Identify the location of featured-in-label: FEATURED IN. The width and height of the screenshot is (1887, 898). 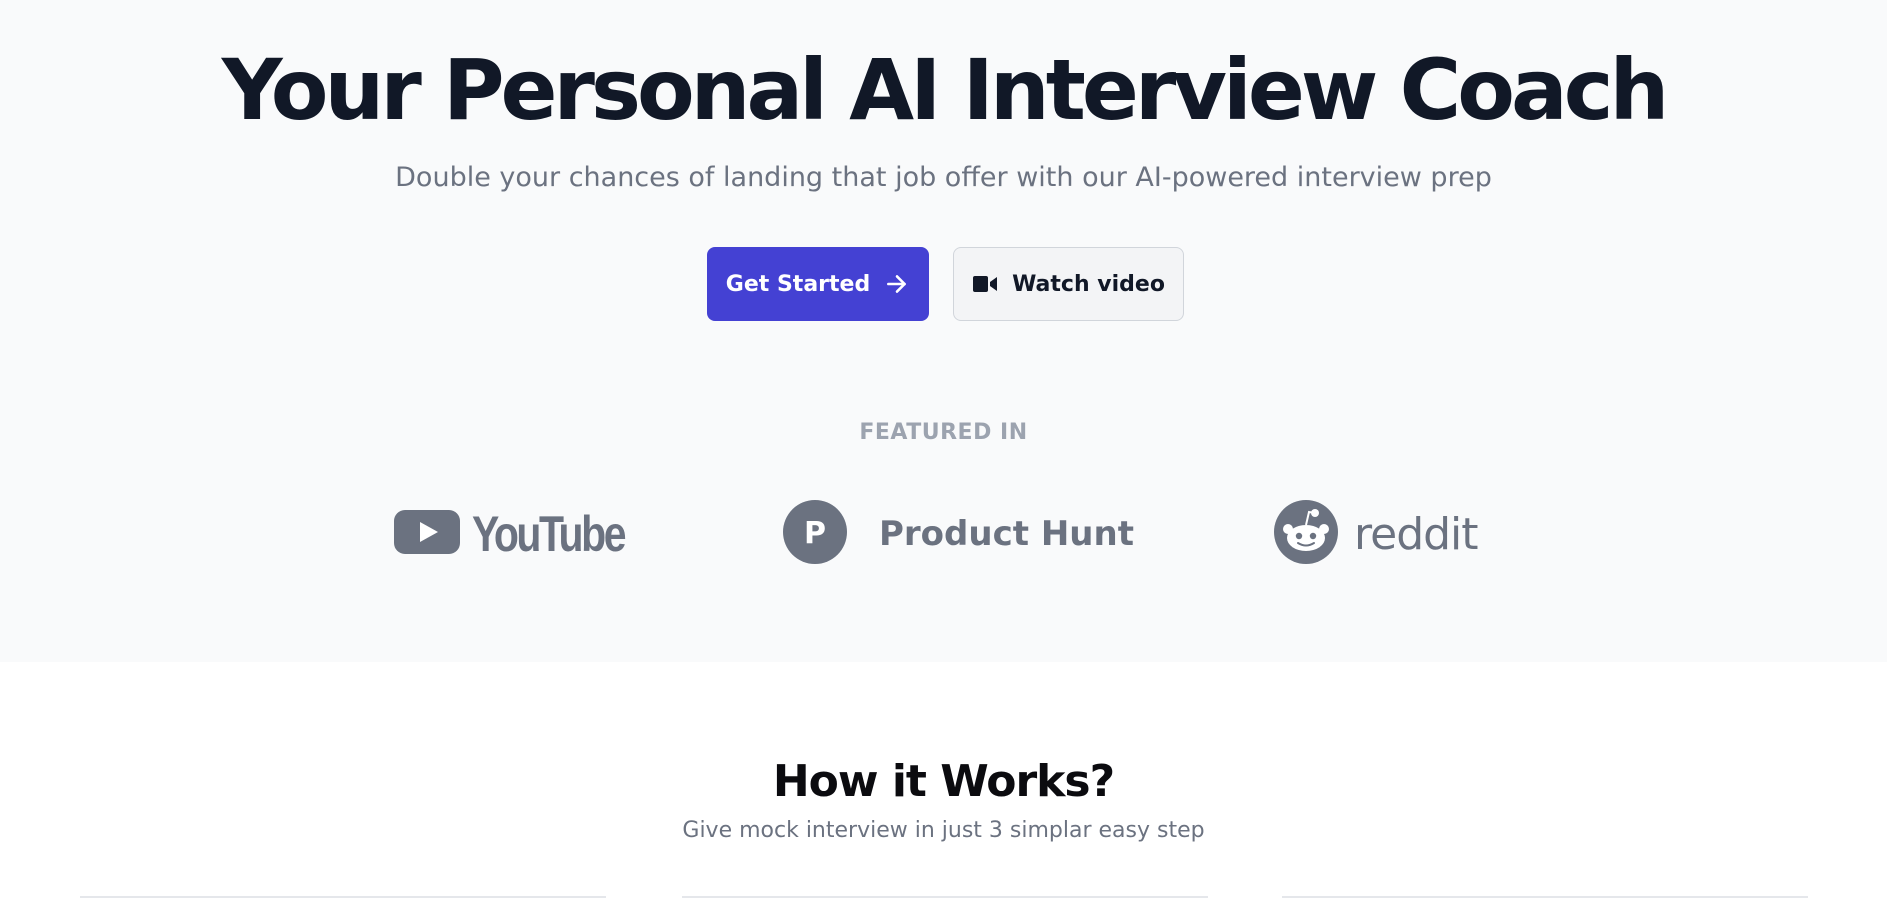
(943, 432).